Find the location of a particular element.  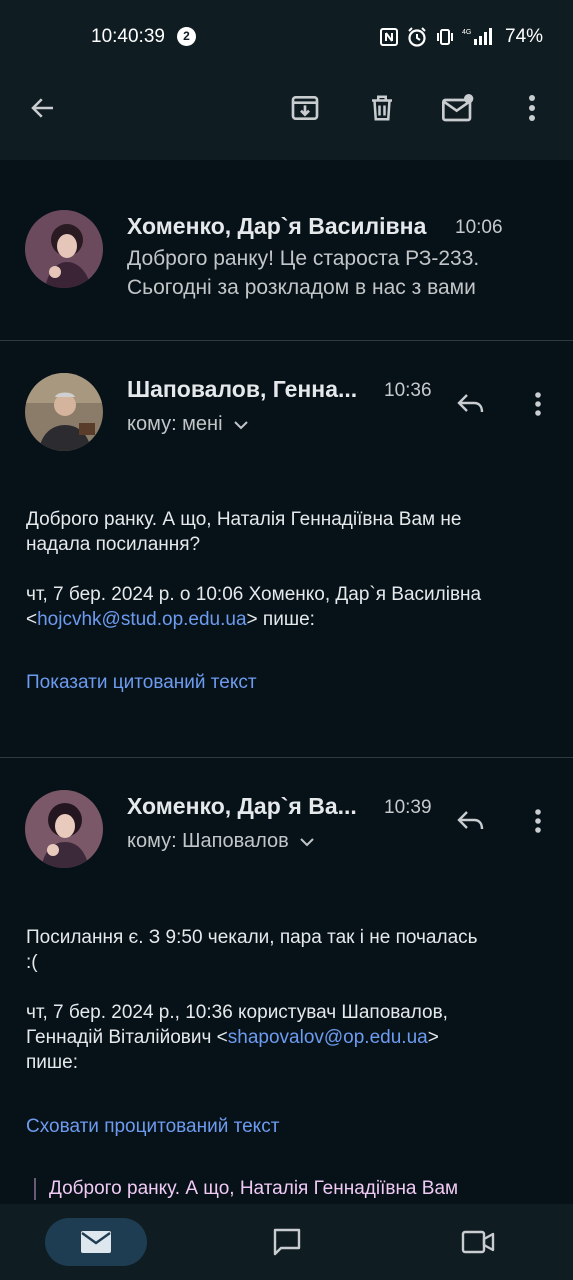

show-quoted-text-link: Показати цитований текст is located at coordinates (141, 683).